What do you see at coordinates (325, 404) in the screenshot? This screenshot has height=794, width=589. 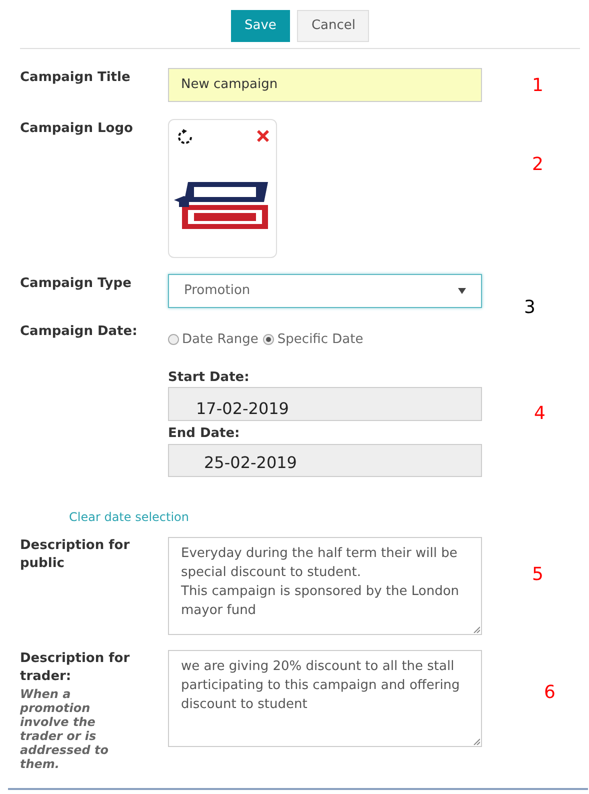 I see `date-field: 17-02-2019` at bounding box center [325, 404].